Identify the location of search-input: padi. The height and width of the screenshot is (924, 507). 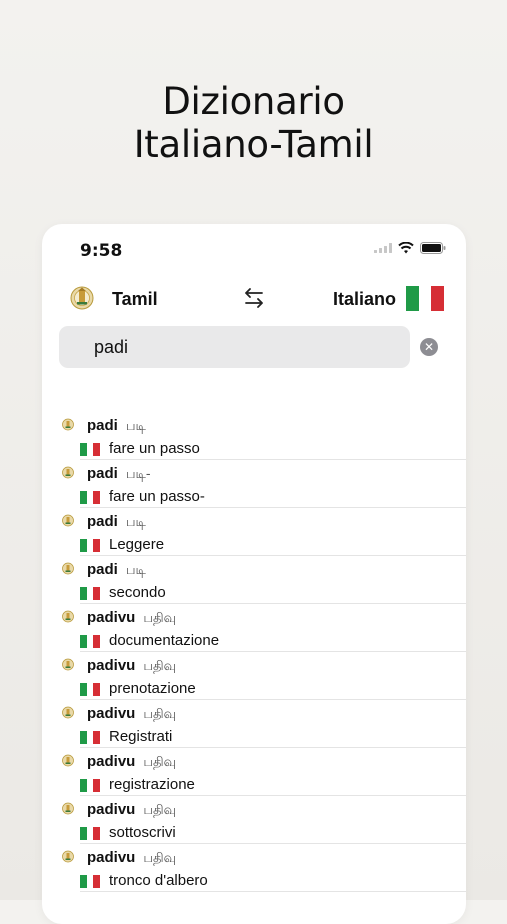
(244, 347).